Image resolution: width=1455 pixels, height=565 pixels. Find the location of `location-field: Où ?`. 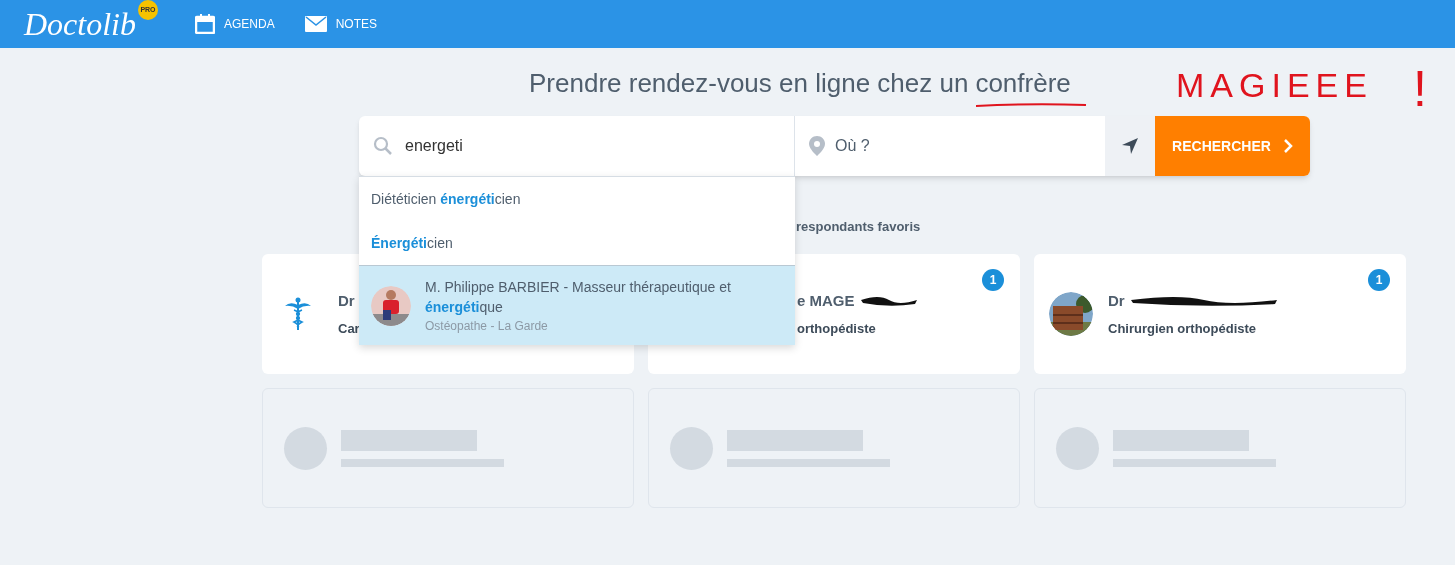

location-field: Où ? is located at coordinates (965, 146).